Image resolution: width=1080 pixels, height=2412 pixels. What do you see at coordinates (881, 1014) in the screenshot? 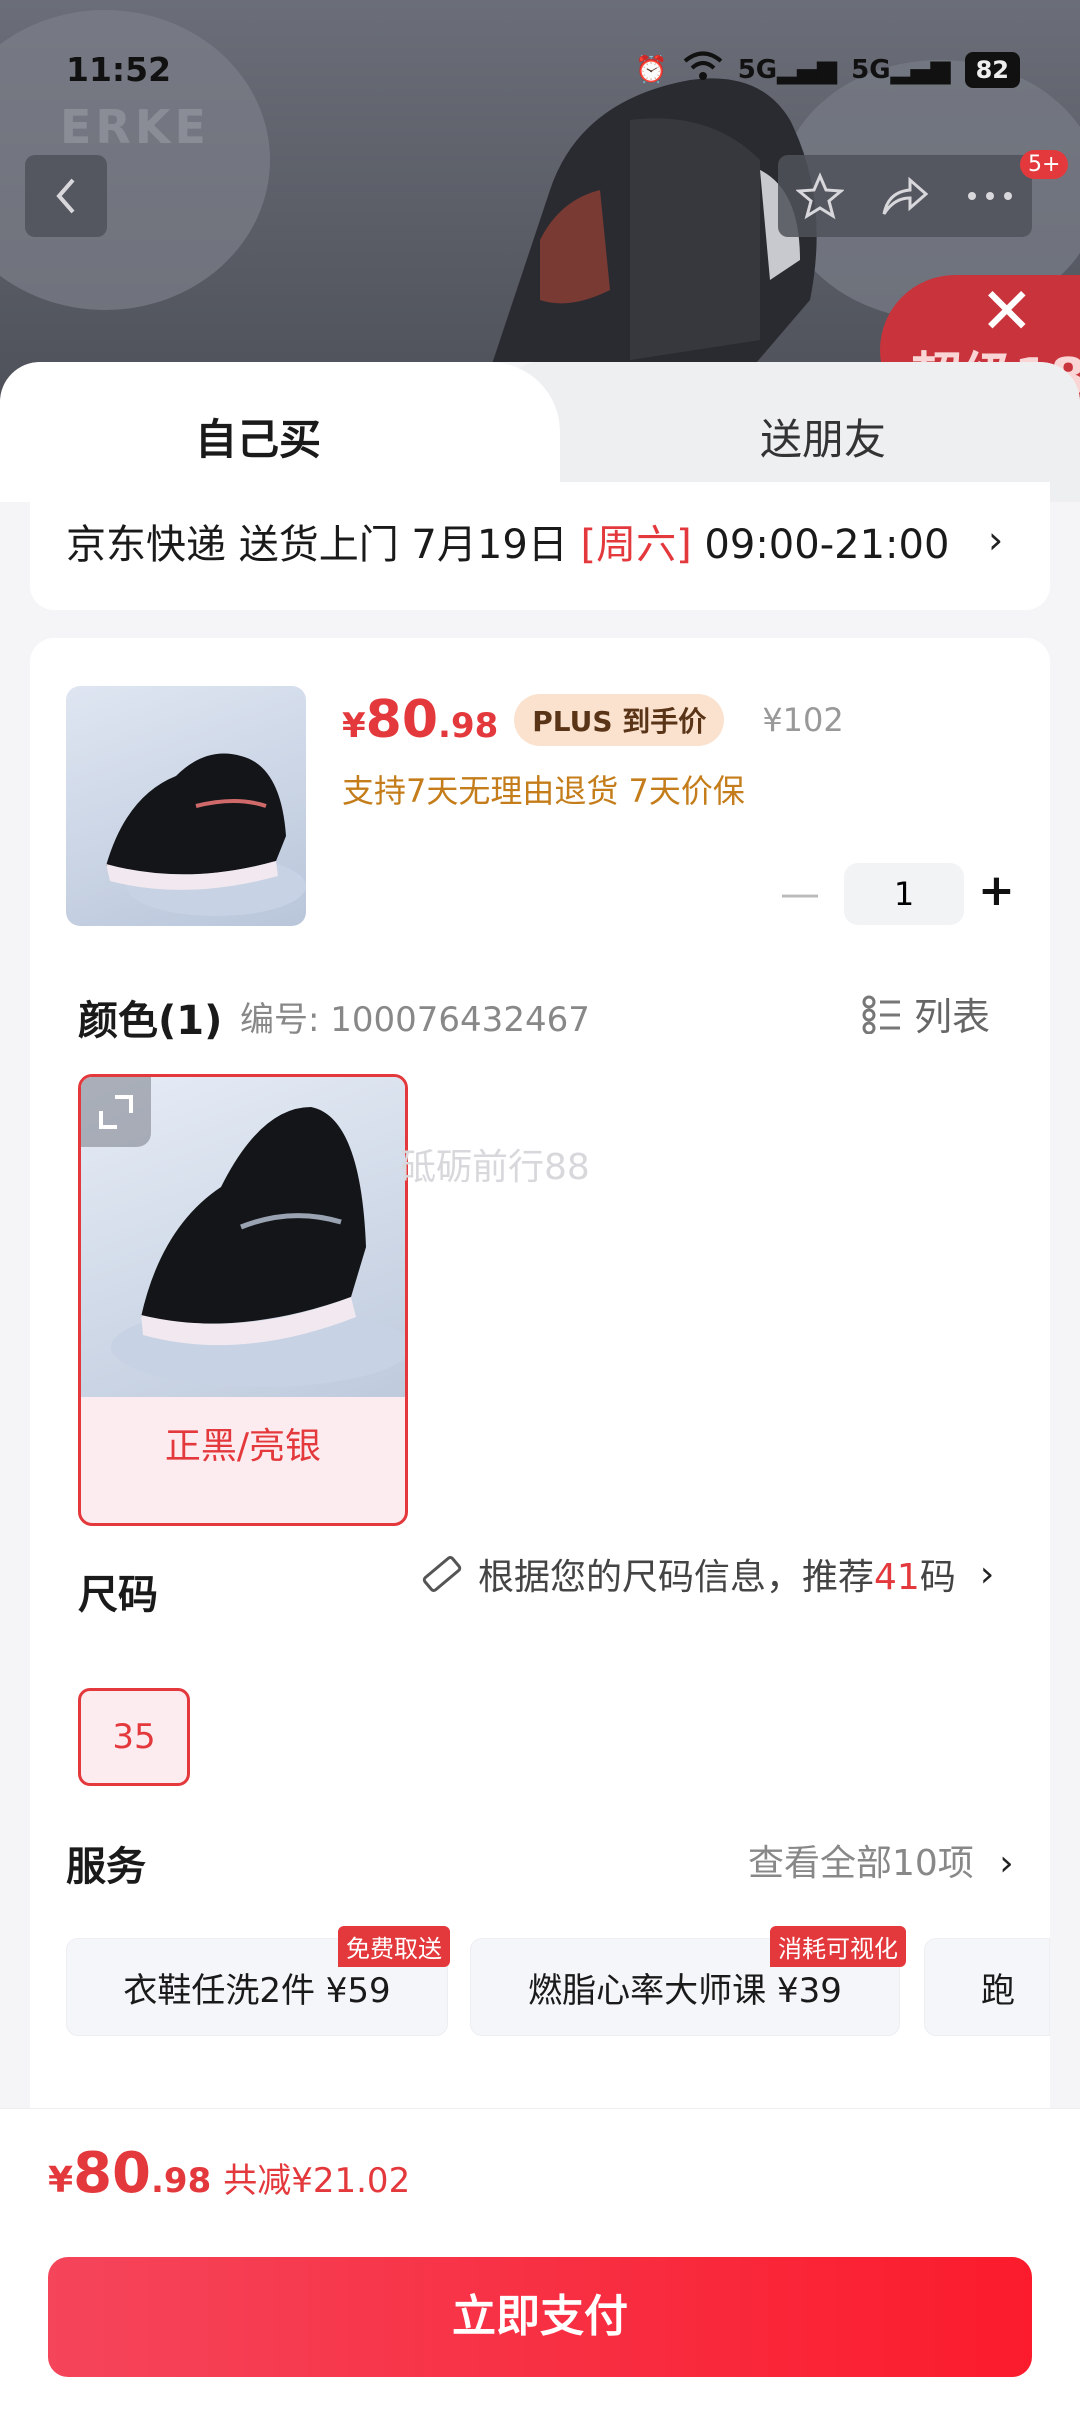
I see `list-icon` at bounding box center [881, 1014].